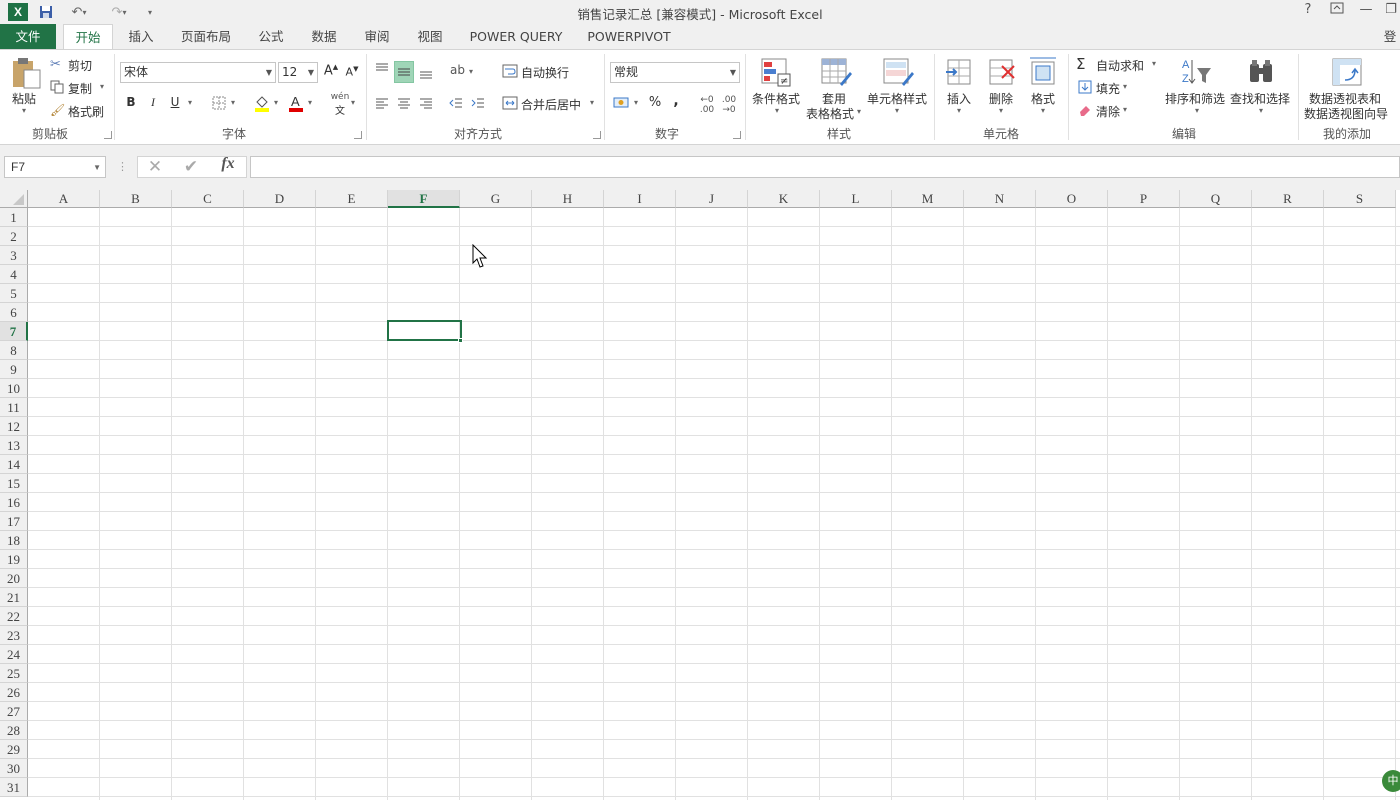 Image resolution: width=1400 pixels, height=800 pixels. What do you see at coordinates (14, 199) in the screenshot?
I see `select-all-button` at bounding box center [14, 199].